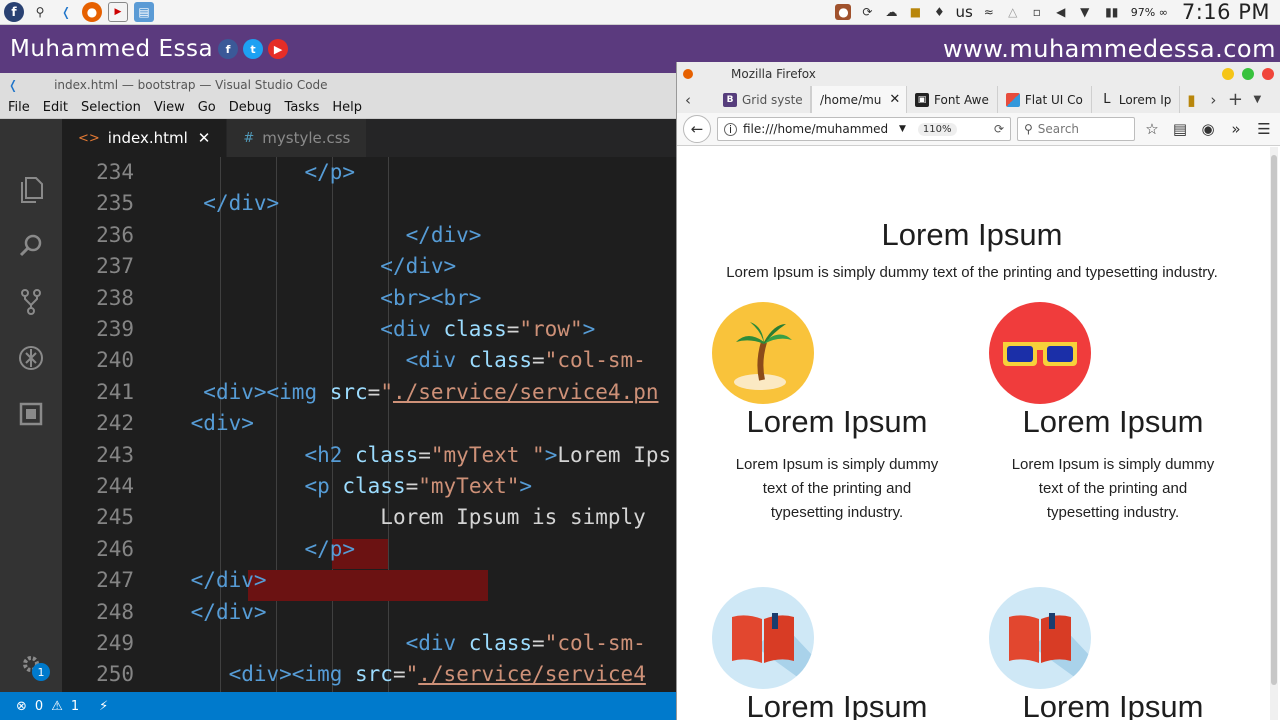 The width and height of the screenshot is (1280, 720). Describe the element at coordinates (369, 298) in the screenshot. I see `code-line: 238 <br><br>` at that location.